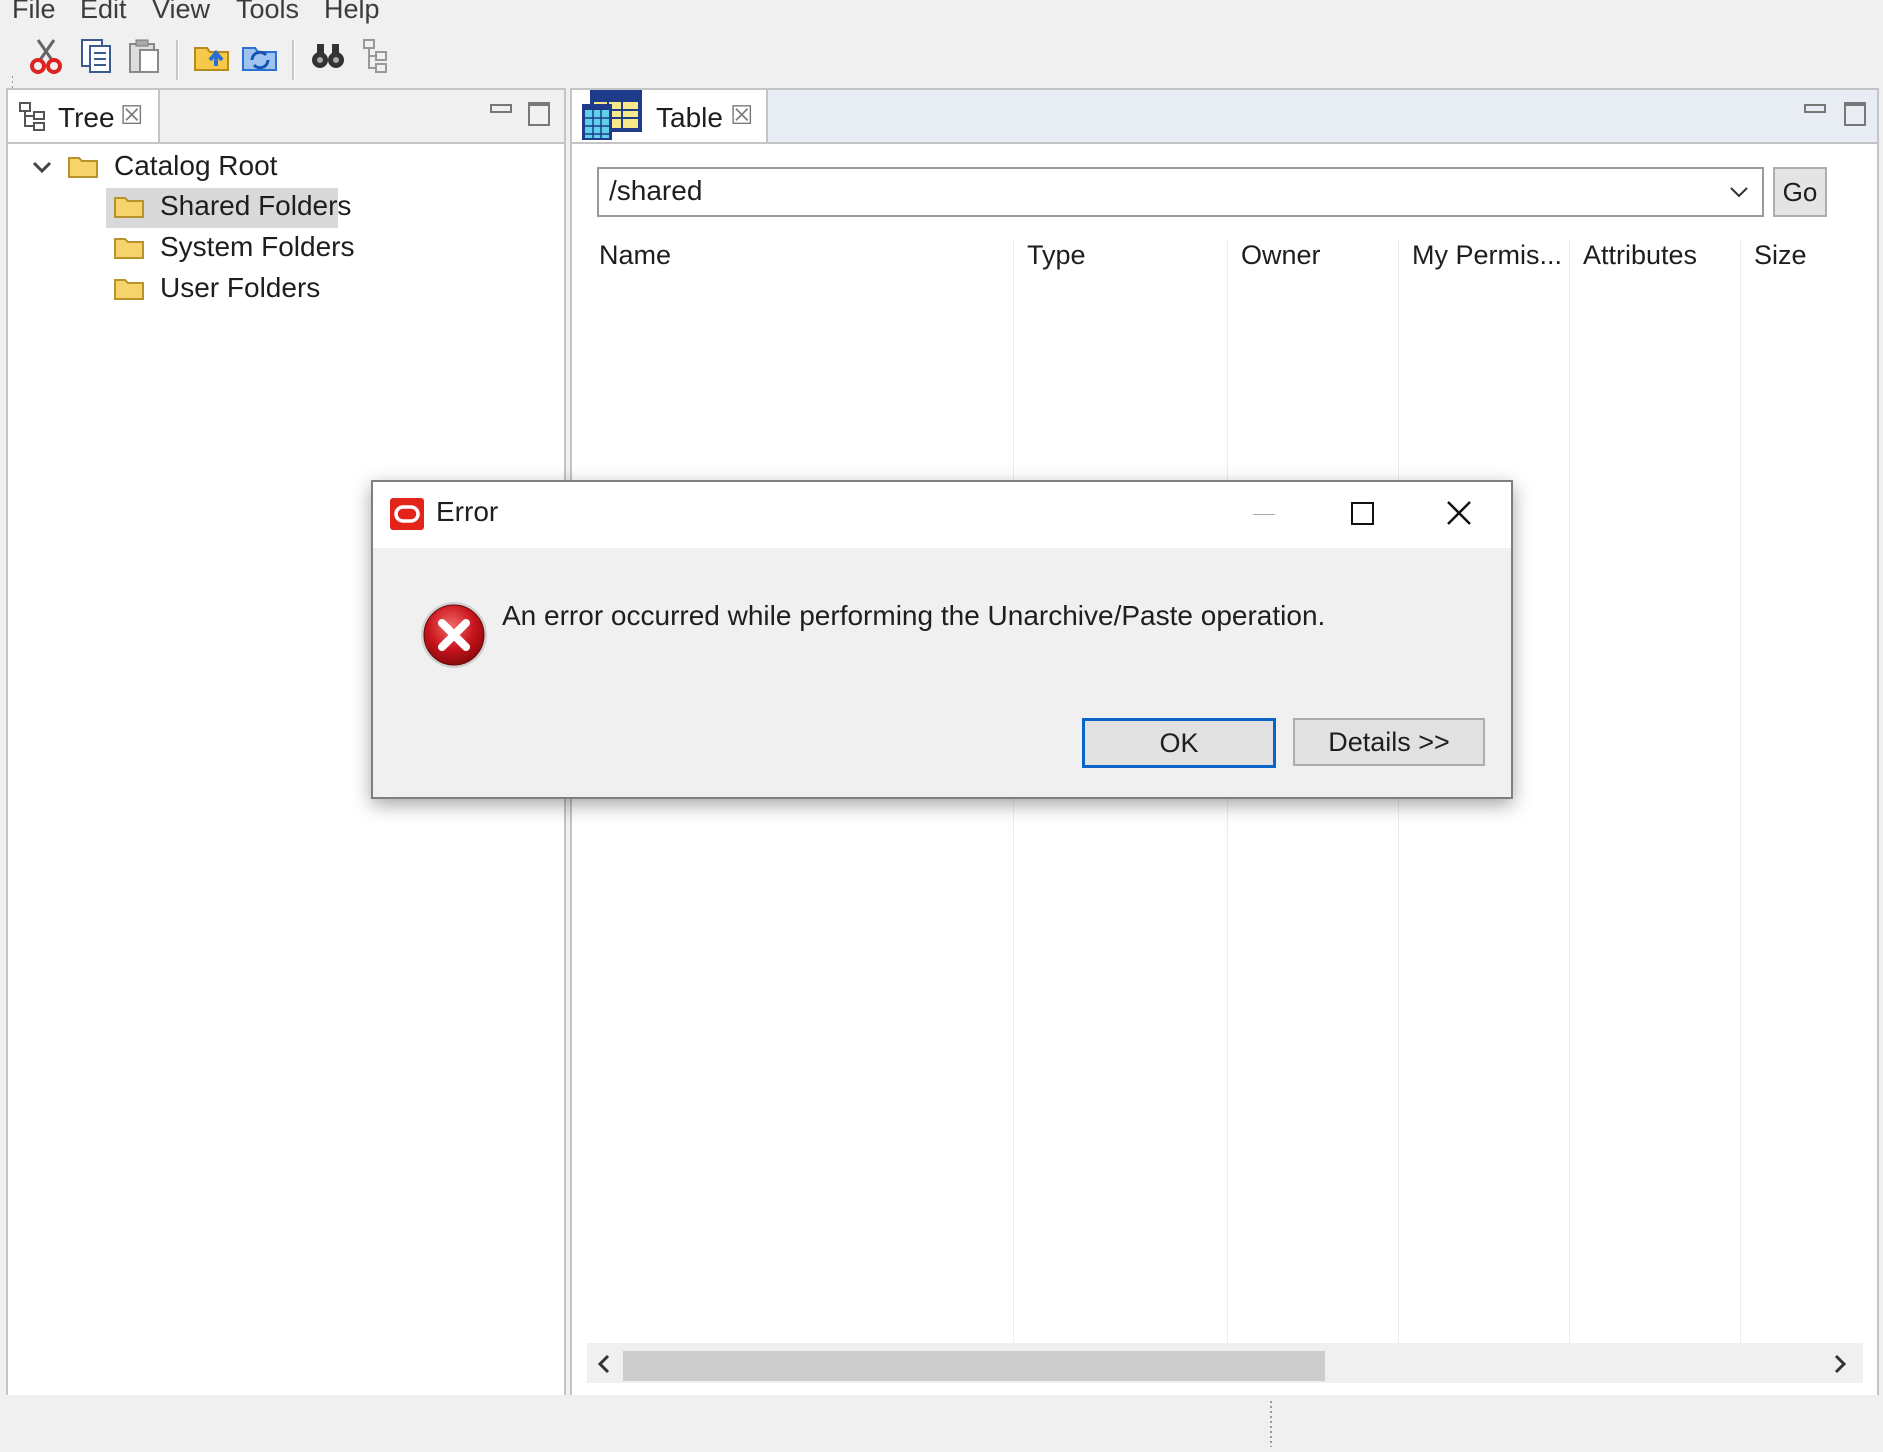 Image resolution: width=1883 pixels, height=1452 pixels. Describe the element at coordinates (941, 13) in the screenshot. I see `menu-bar: File Edit View Tools Help` at that location.